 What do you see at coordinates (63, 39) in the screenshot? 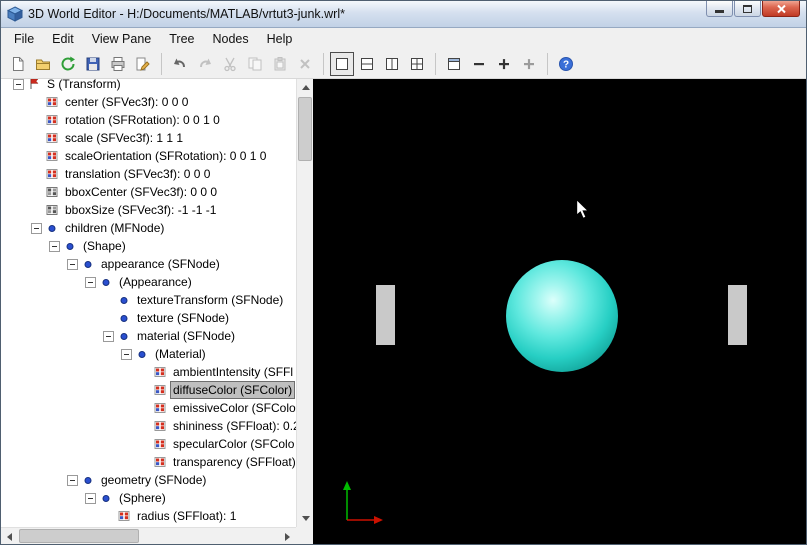
I see `menu-item-edit: Edit` at bounding box center [63, 39].